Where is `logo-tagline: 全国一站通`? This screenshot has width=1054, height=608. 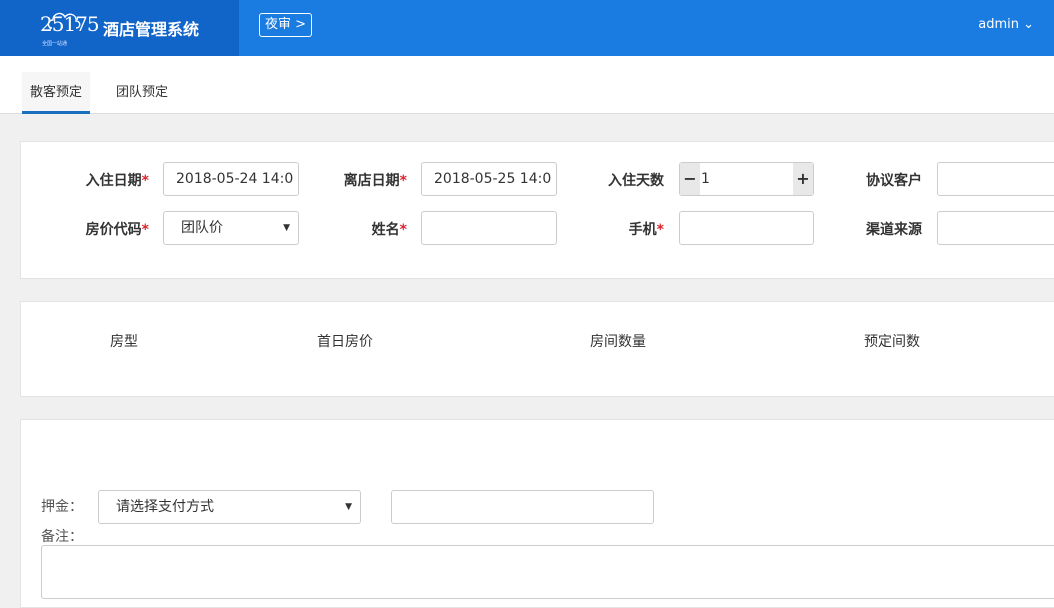 logo-tagline: 全国一站通 is located at coordinates (55, 44).